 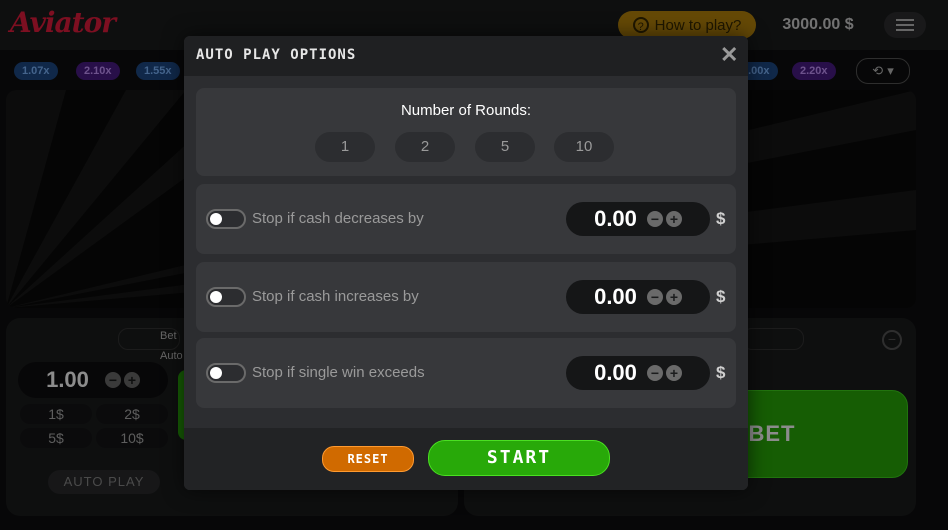 I want to click on condition-label: Stop if cash increases by, so click(x=335, y=296).